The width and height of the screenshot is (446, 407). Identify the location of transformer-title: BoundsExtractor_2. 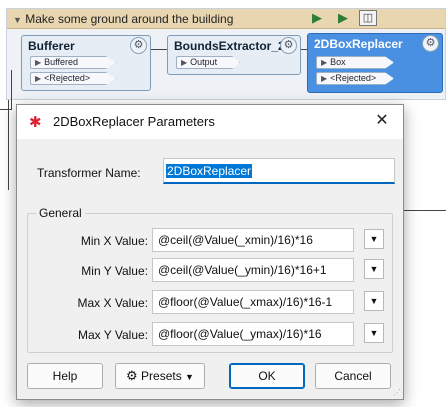
(229, 46).